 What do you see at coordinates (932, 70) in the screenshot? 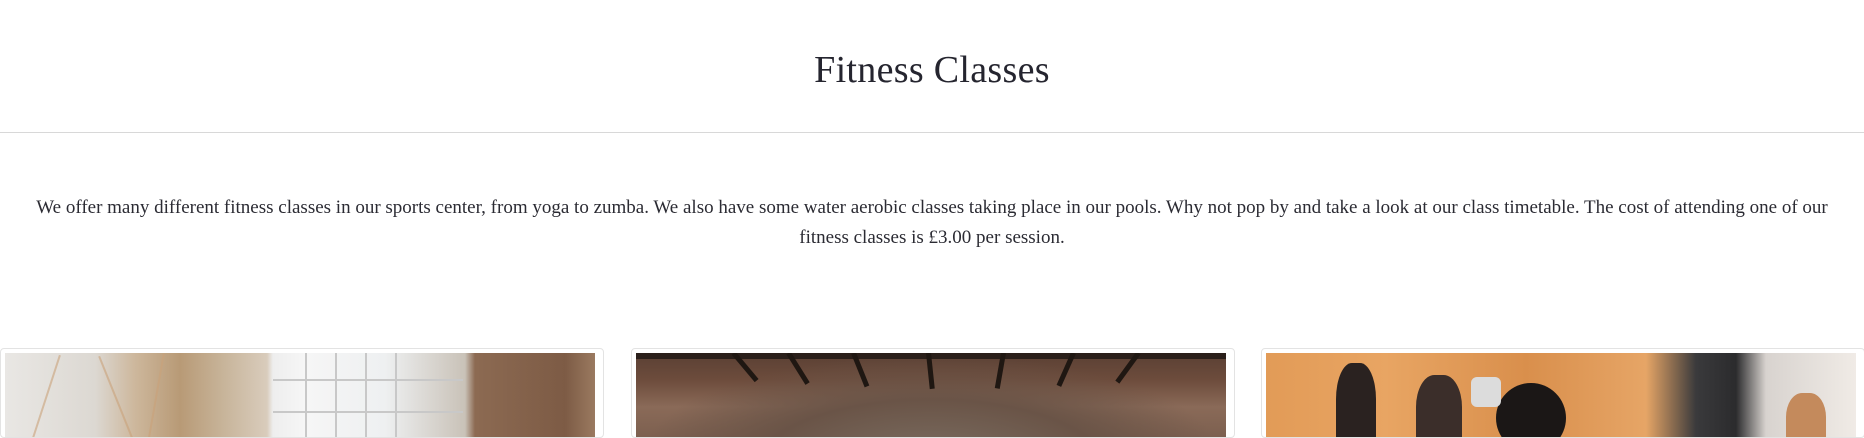
I see `page-title: Fitness Classes` at bounding box center [932, 70].